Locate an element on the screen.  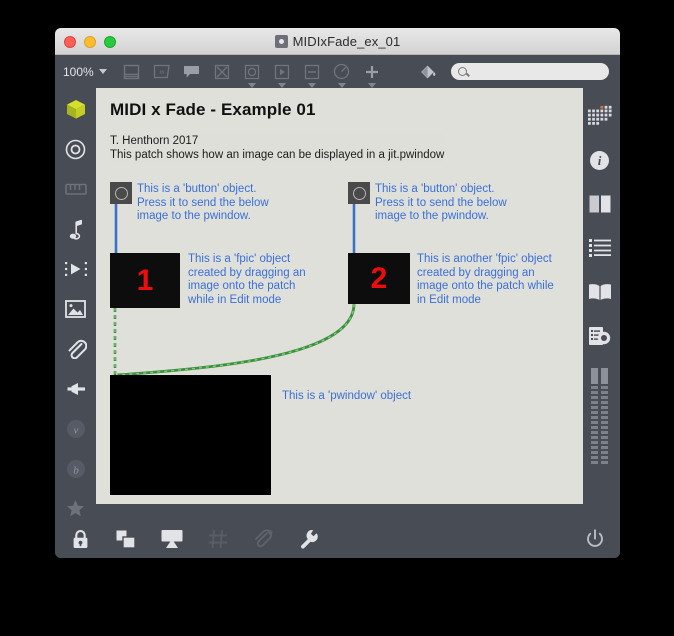
svg-text: v is located at coordinates (75, 430).